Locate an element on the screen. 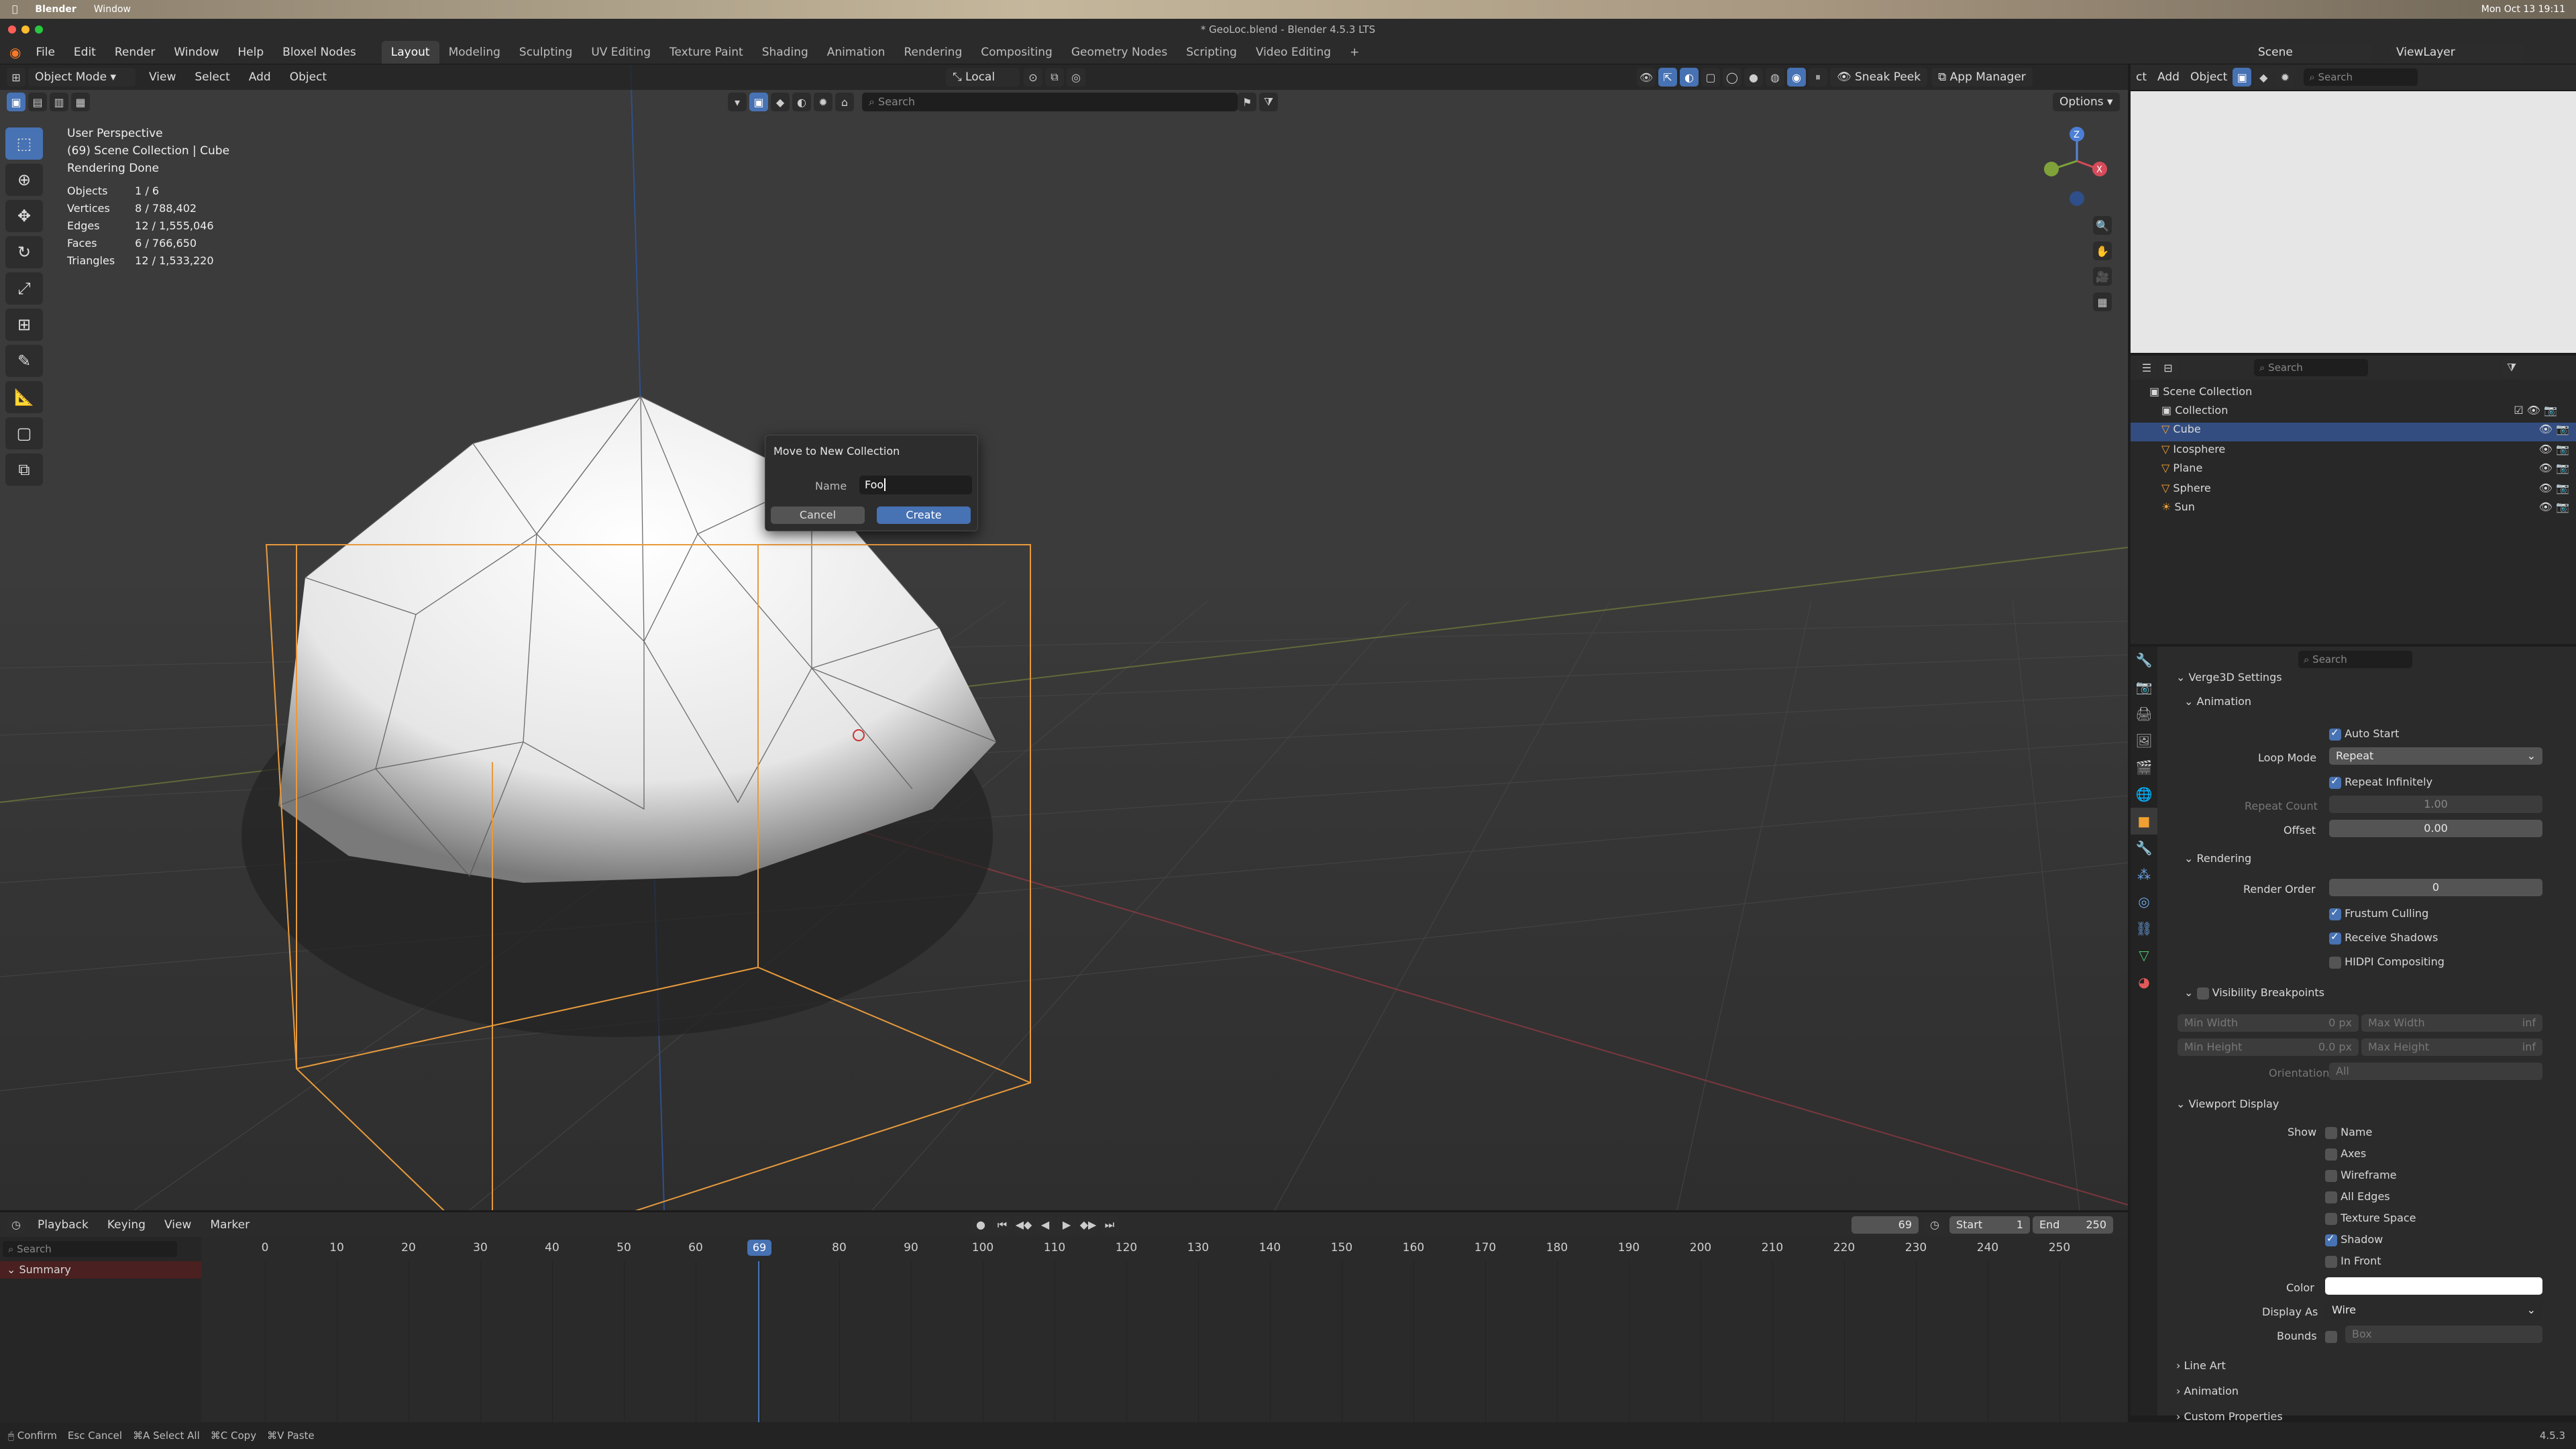 This screenshot has height=1449, width=2576. tab-sculpting: Sculpting is located at coordinates (546, 52).